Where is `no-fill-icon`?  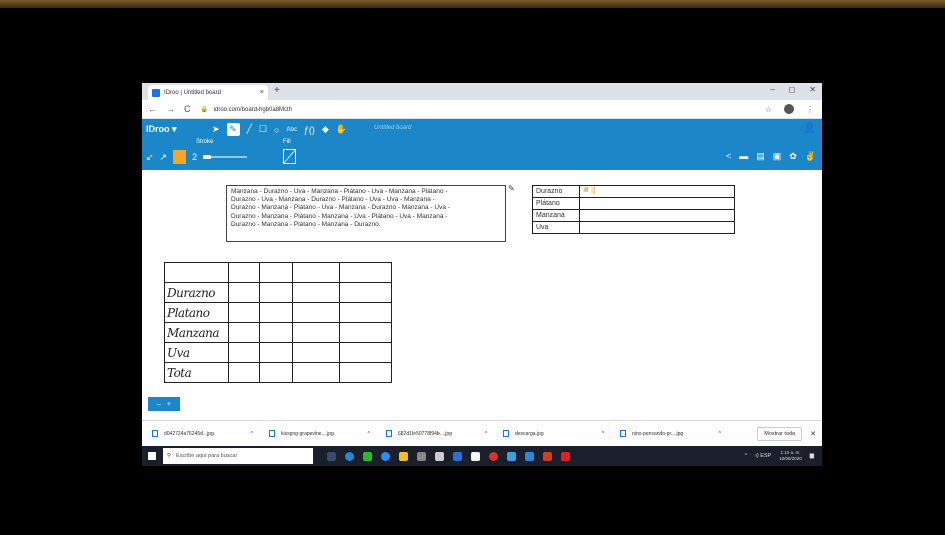 no-fill-icon is located at coordinates (289, 156).